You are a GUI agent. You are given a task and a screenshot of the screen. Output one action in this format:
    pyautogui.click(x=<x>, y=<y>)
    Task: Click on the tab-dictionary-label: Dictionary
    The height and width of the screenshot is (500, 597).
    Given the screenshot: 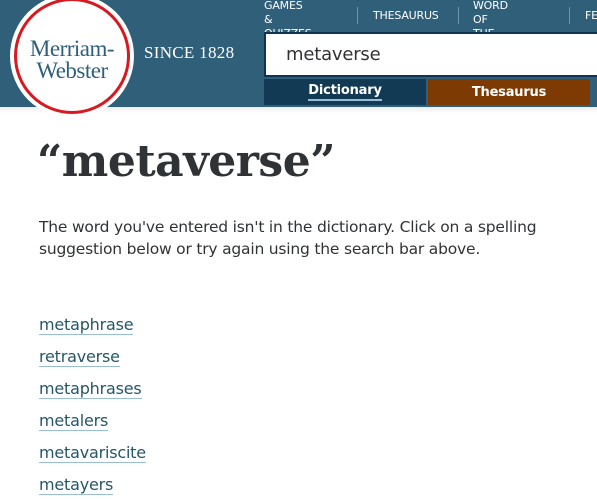 What is the action you would take?
    pyautogui.click(x=345, y=92)
    